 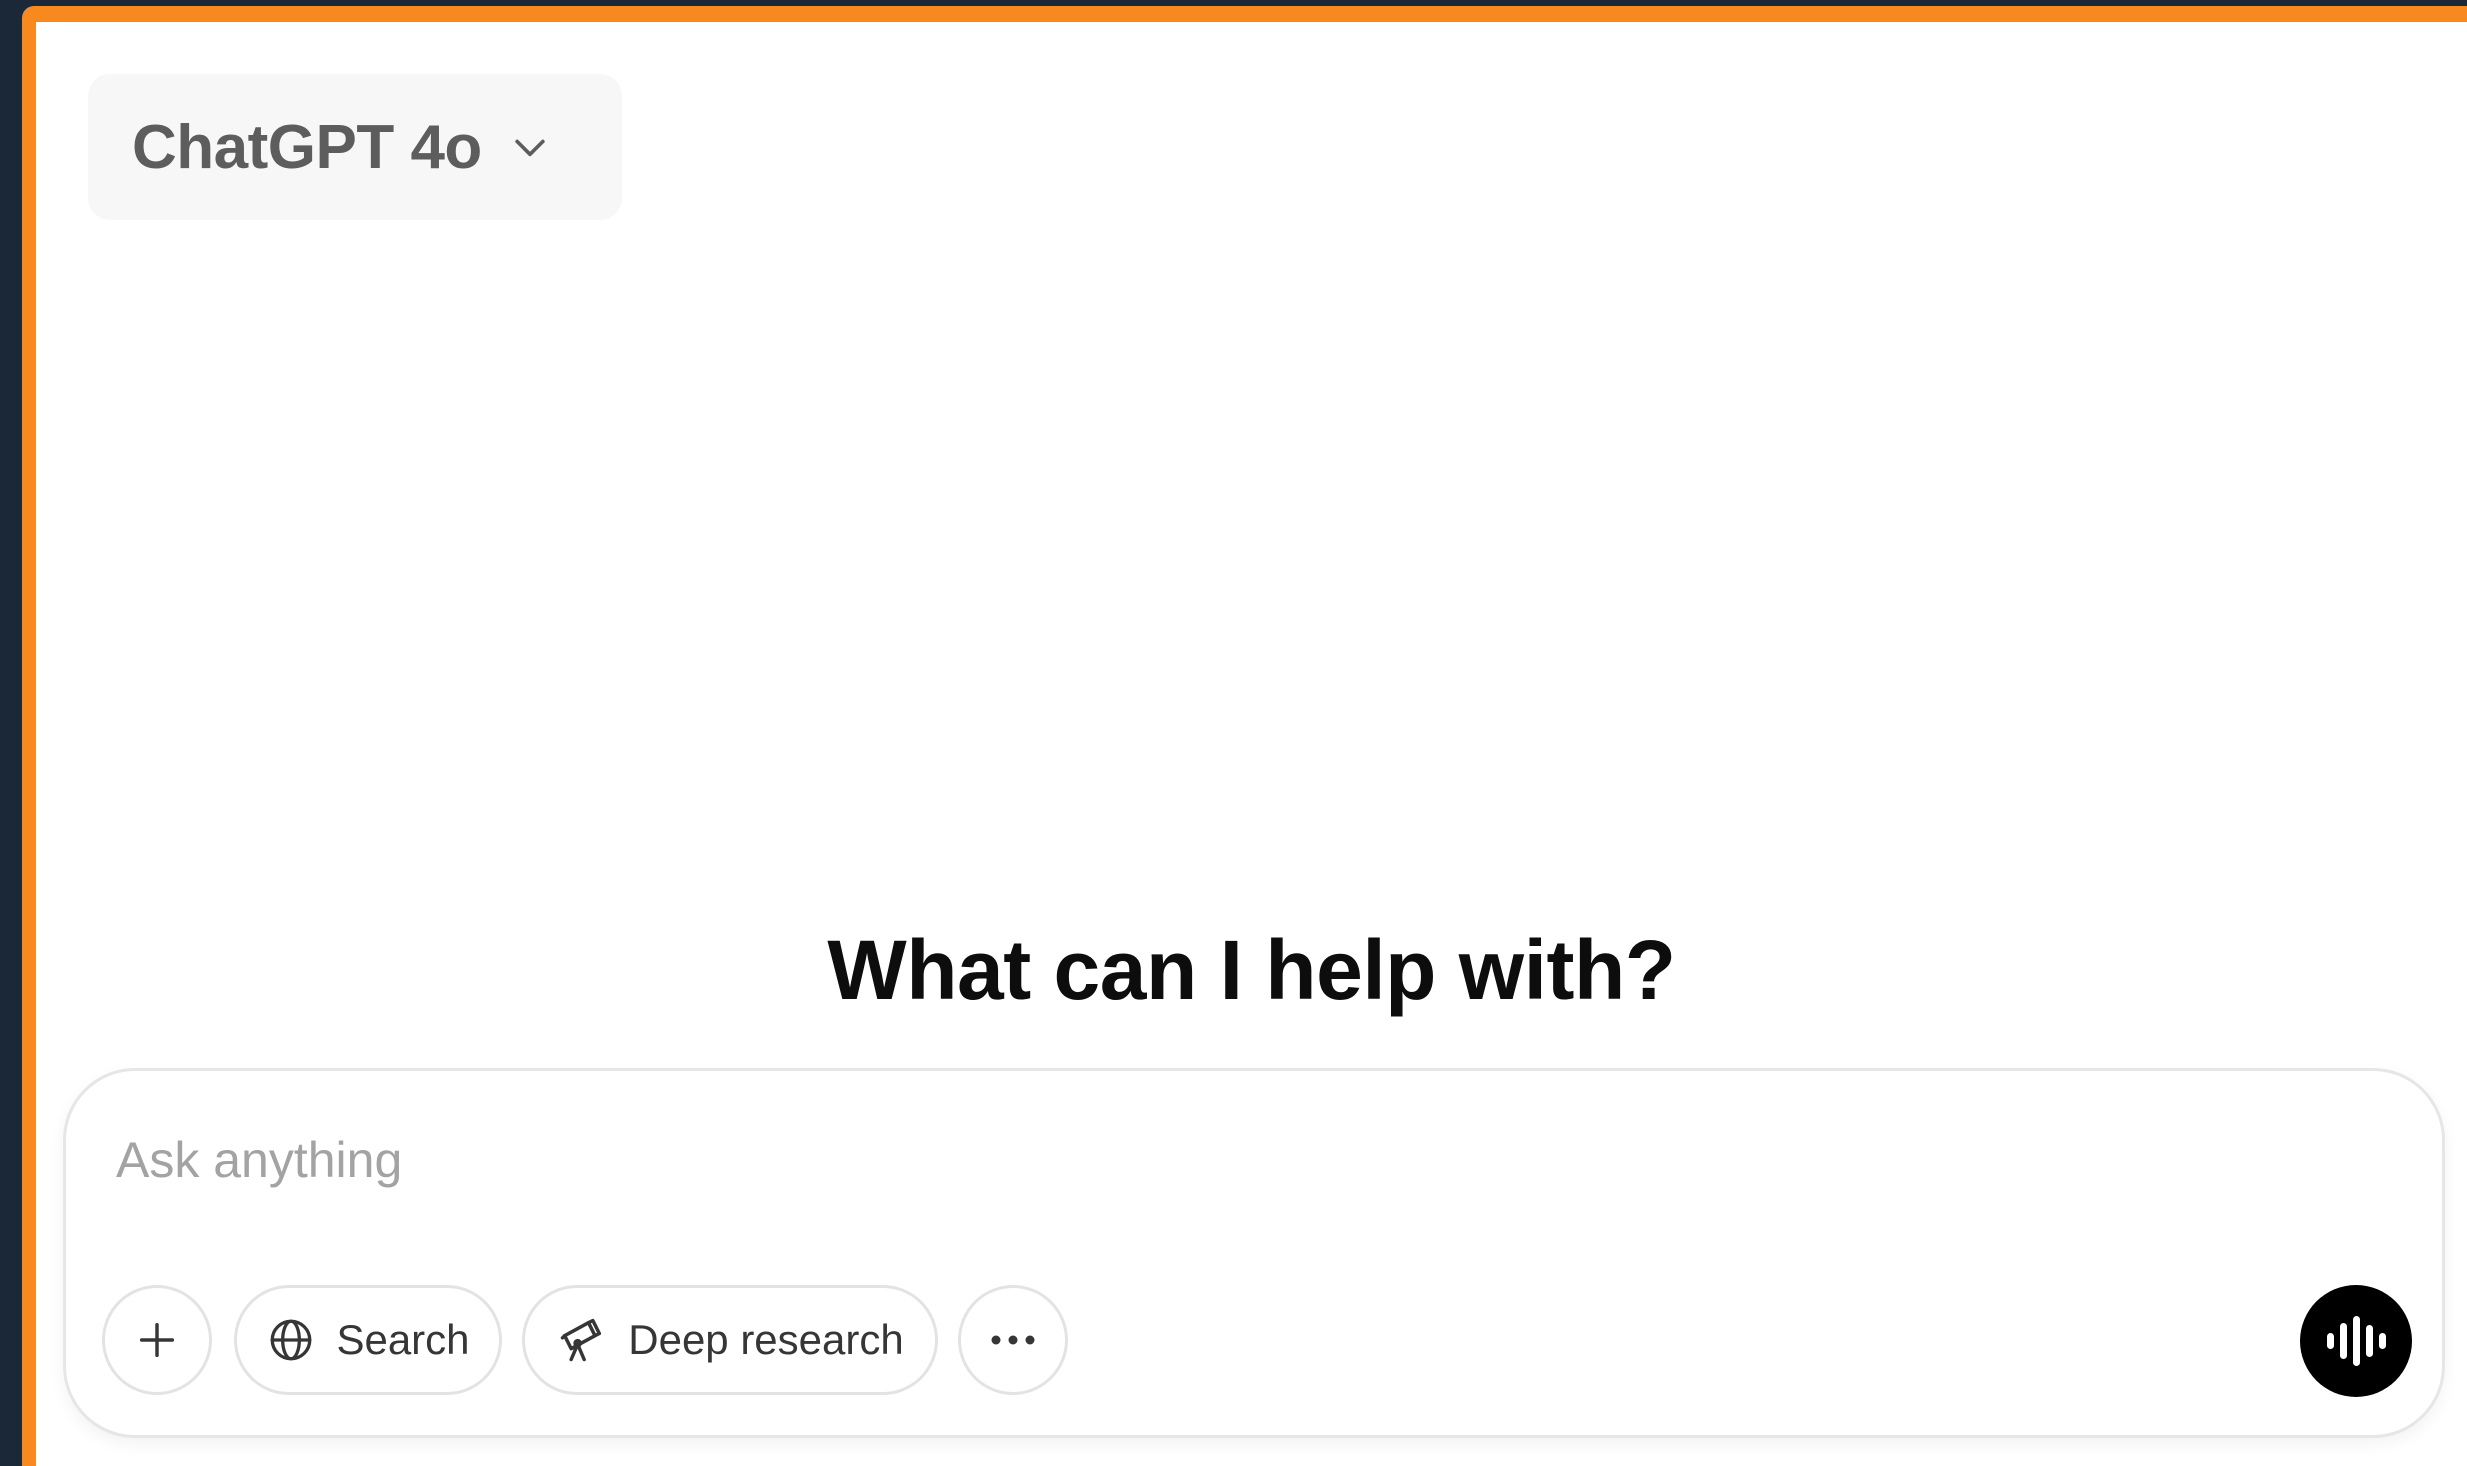 I want to click on add-attachment-button, so click(x=157, y=1340).